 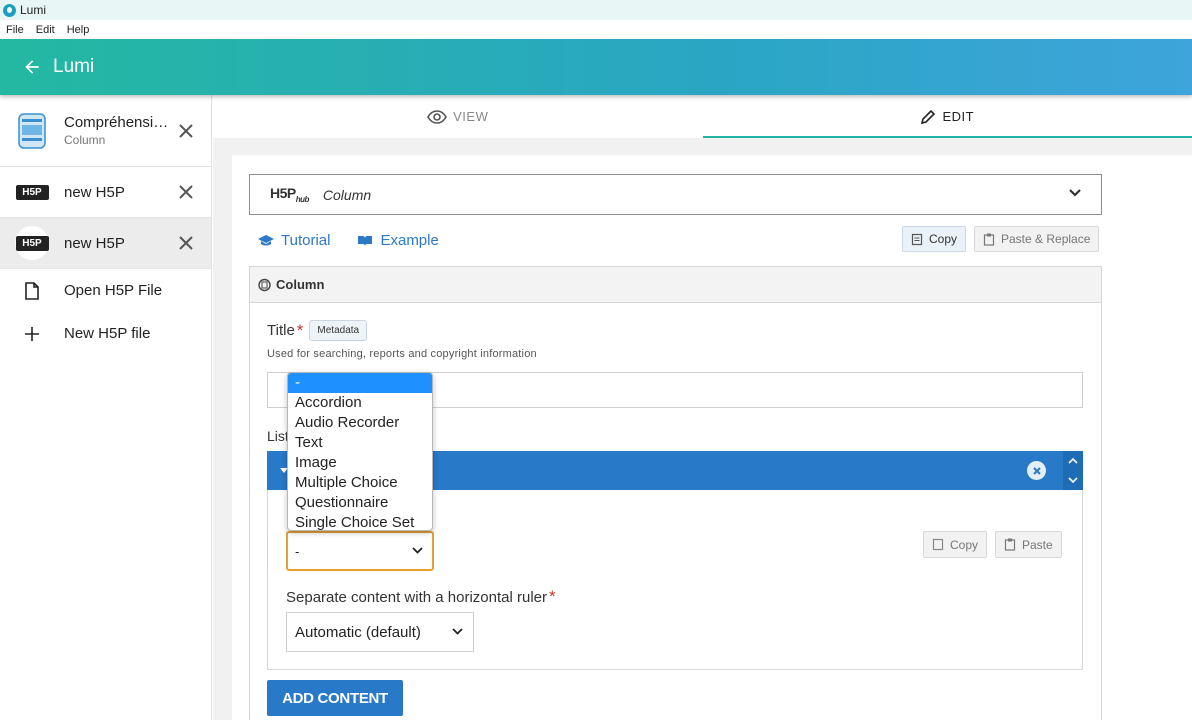 What do you see at coordinates (294, 240) in the screenshot?
I see `tutorial-link: Tutorial` at bounding box center [294, 240].